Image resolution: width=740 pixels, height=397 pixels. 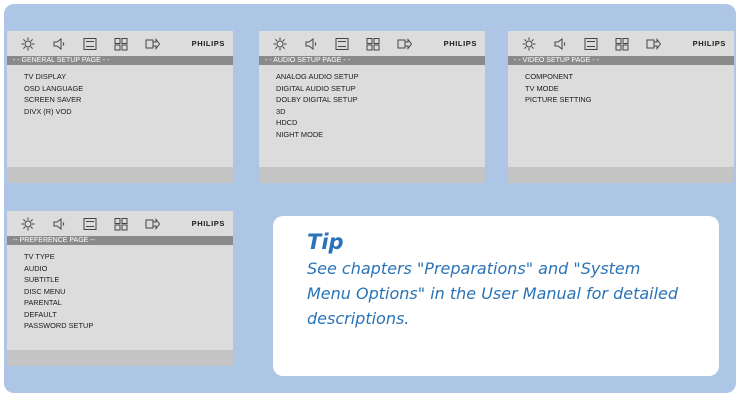 I want to click on menu-item-picture-setting: PICTURE SETTING, so click(x=621, y=100).